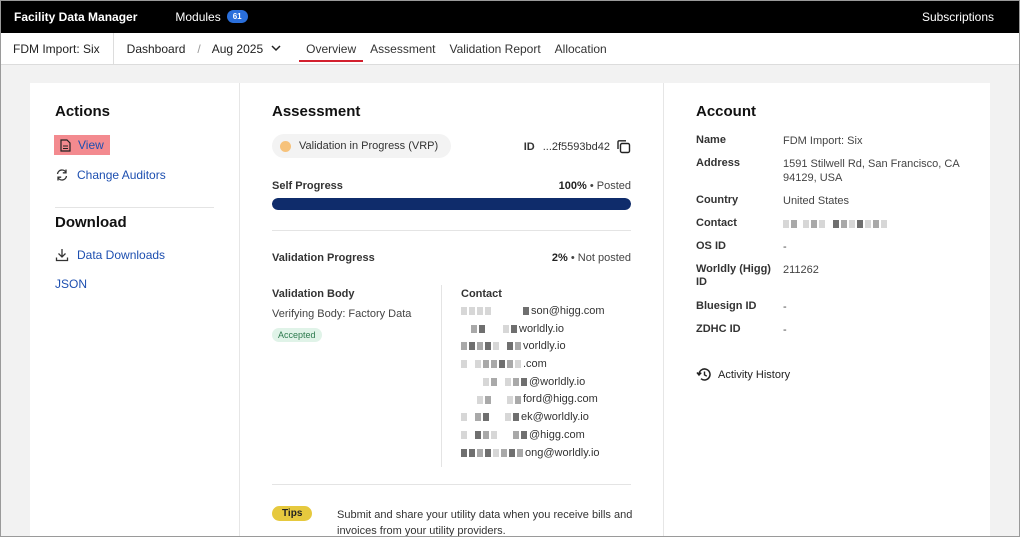 The height and width of the screenshot is (537, 1020). I want to click on id-value: ...2f5593bd42, so click(576, 146).